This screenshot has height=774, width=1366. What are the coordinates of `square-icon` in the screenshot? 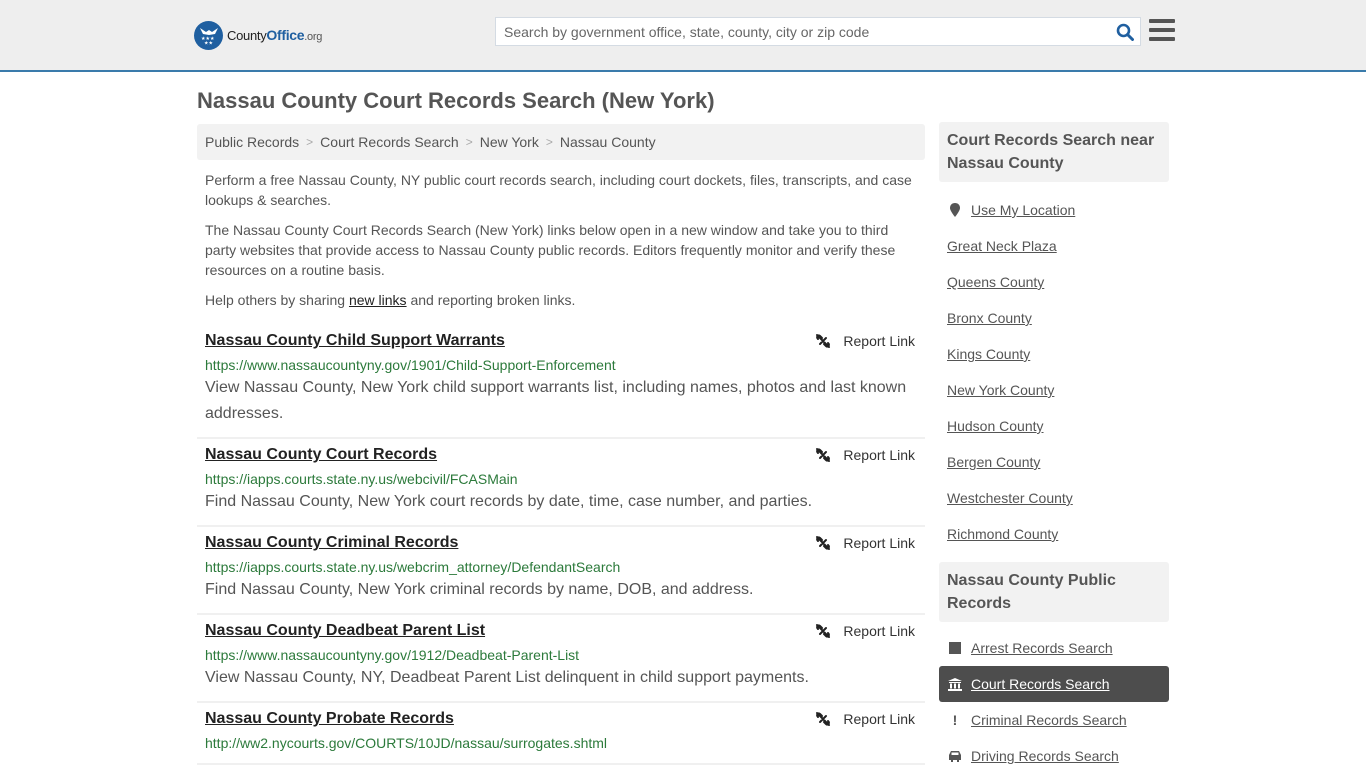 It's located at (955, 648).